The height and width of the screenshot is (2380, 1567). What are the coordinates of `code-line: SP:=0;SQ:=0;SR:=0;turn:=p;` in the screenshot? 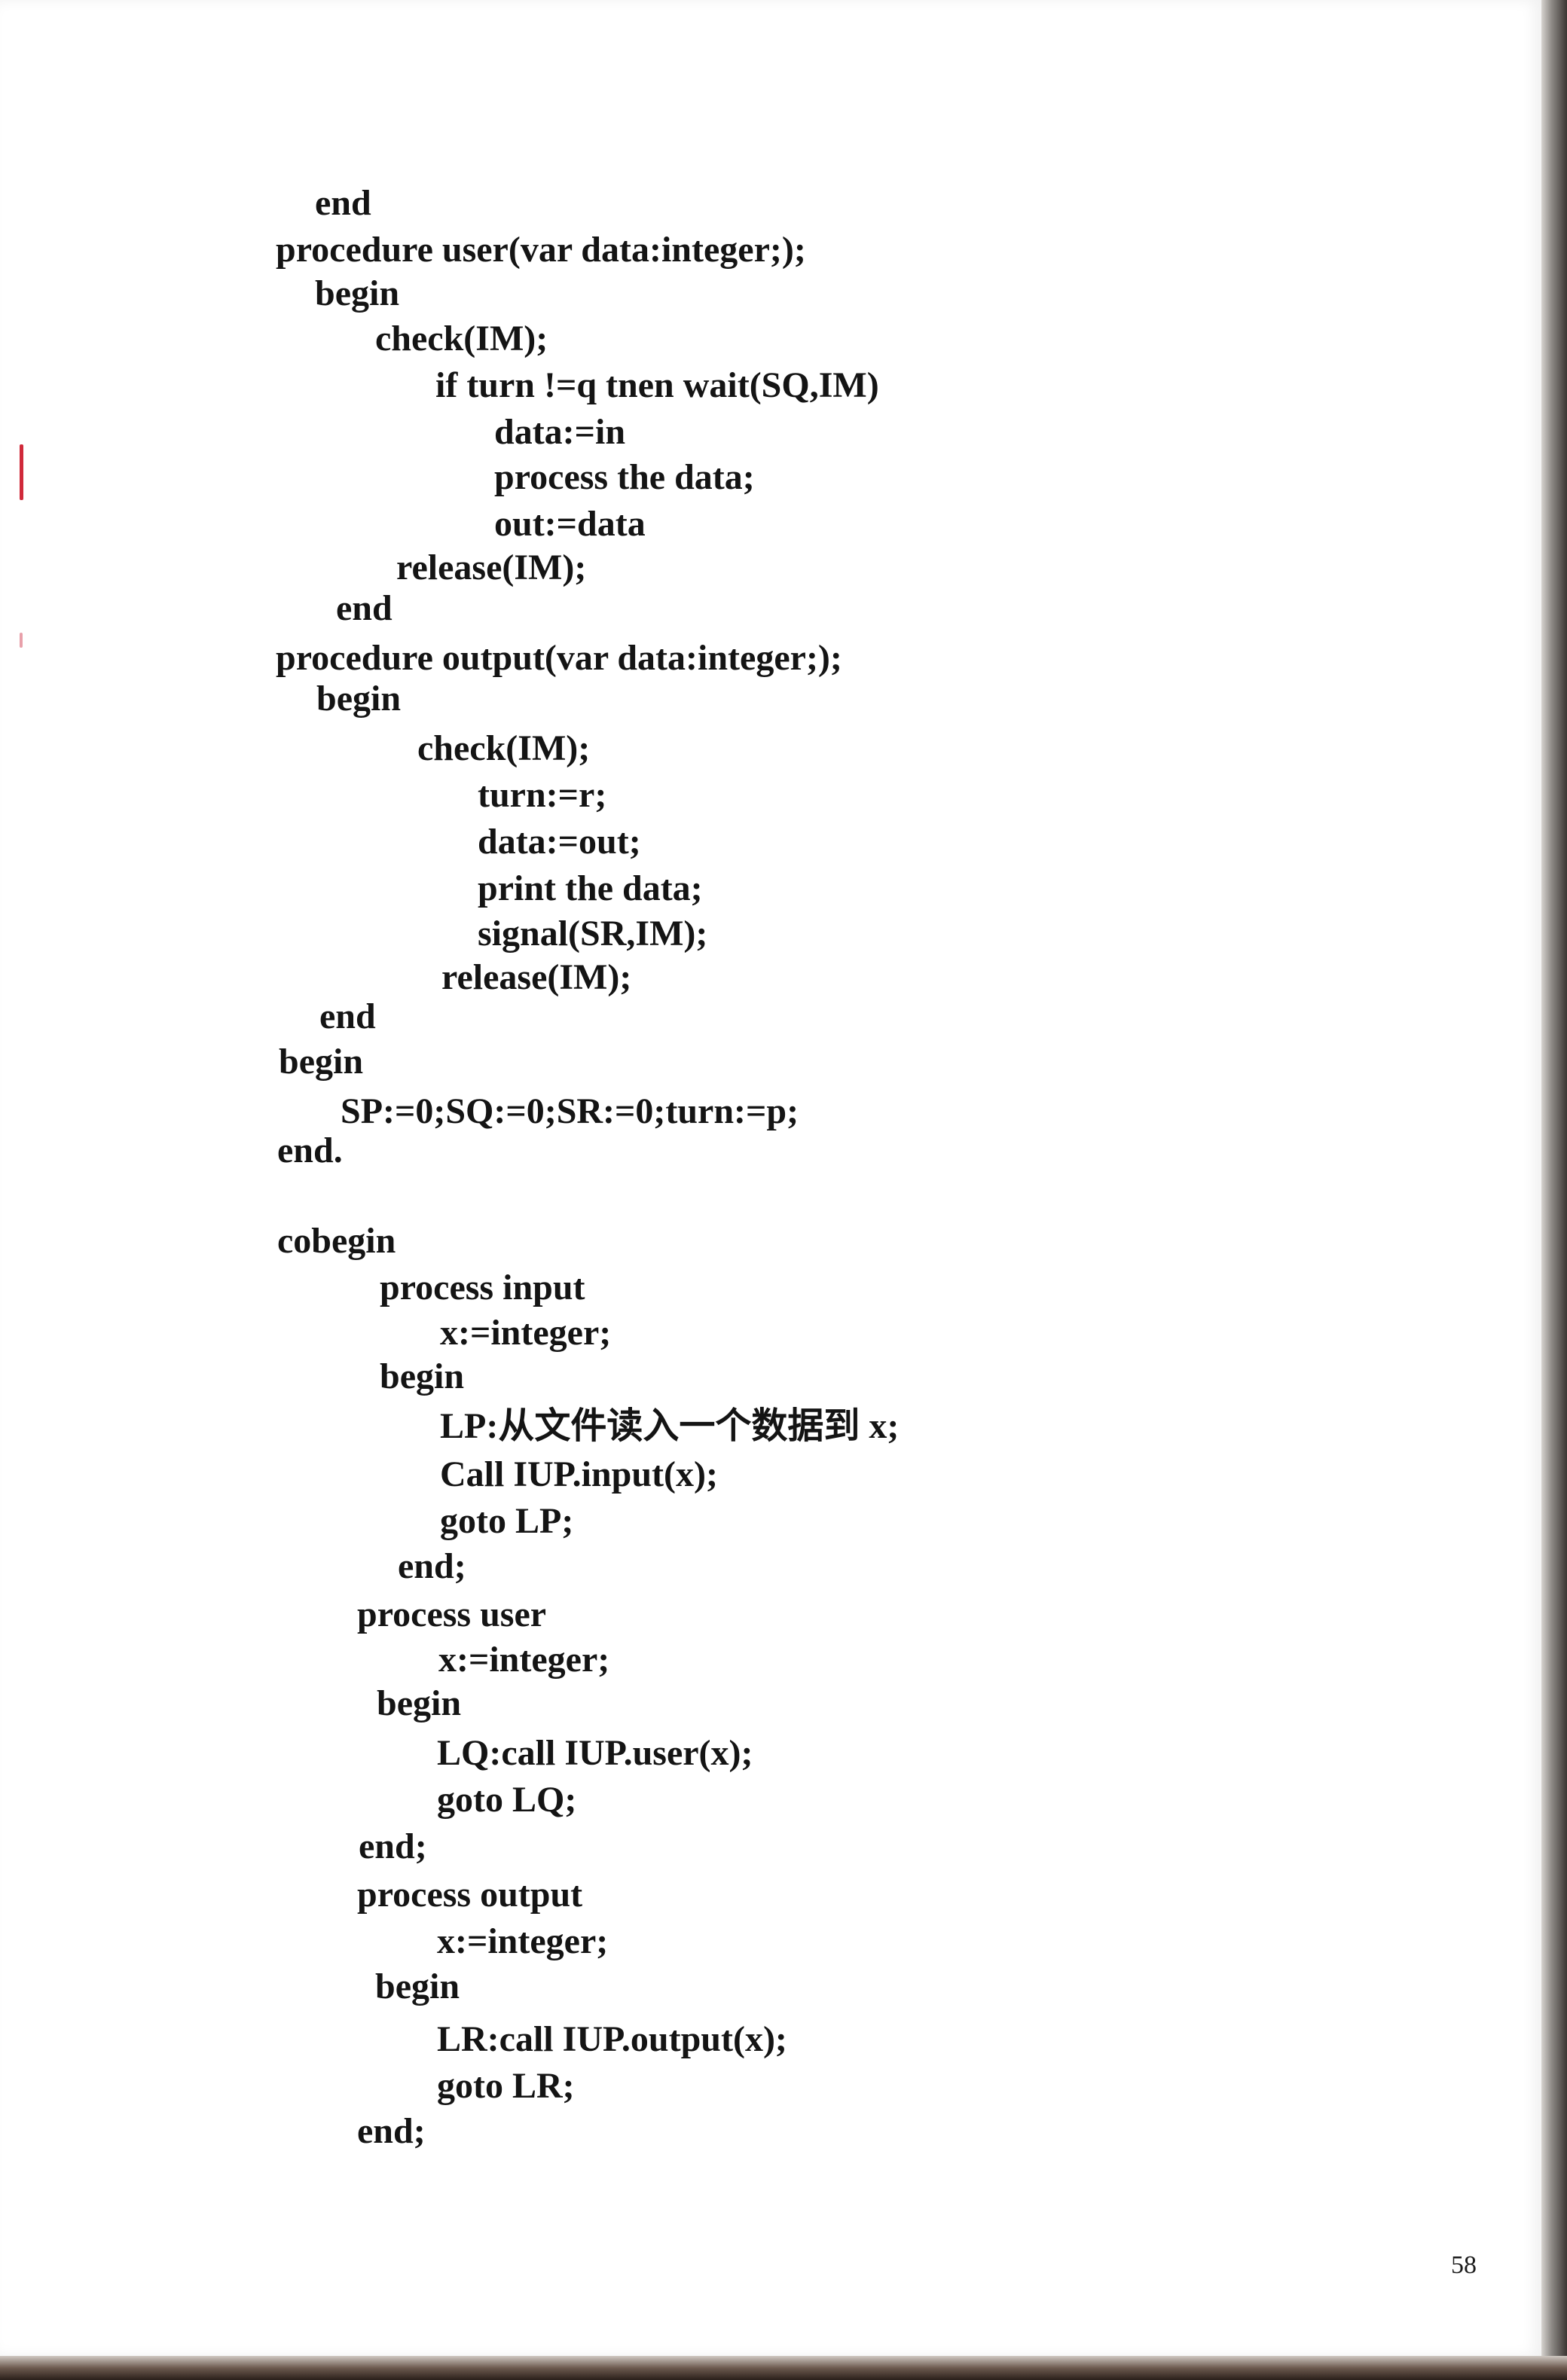 It's located at (570, 1111).